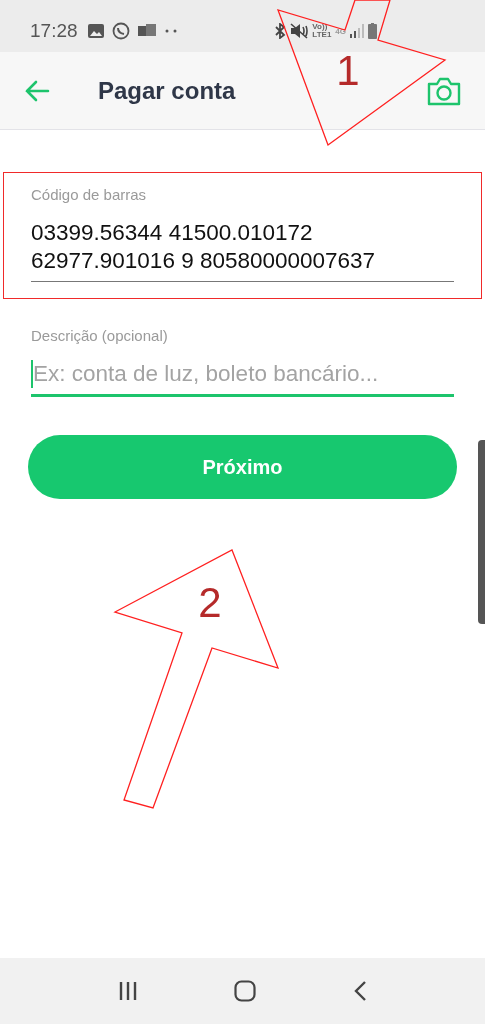  What do you see at coordinates (372, 31) in the screenshot?
I see `battery-icon` at bounding box center [372, 31].